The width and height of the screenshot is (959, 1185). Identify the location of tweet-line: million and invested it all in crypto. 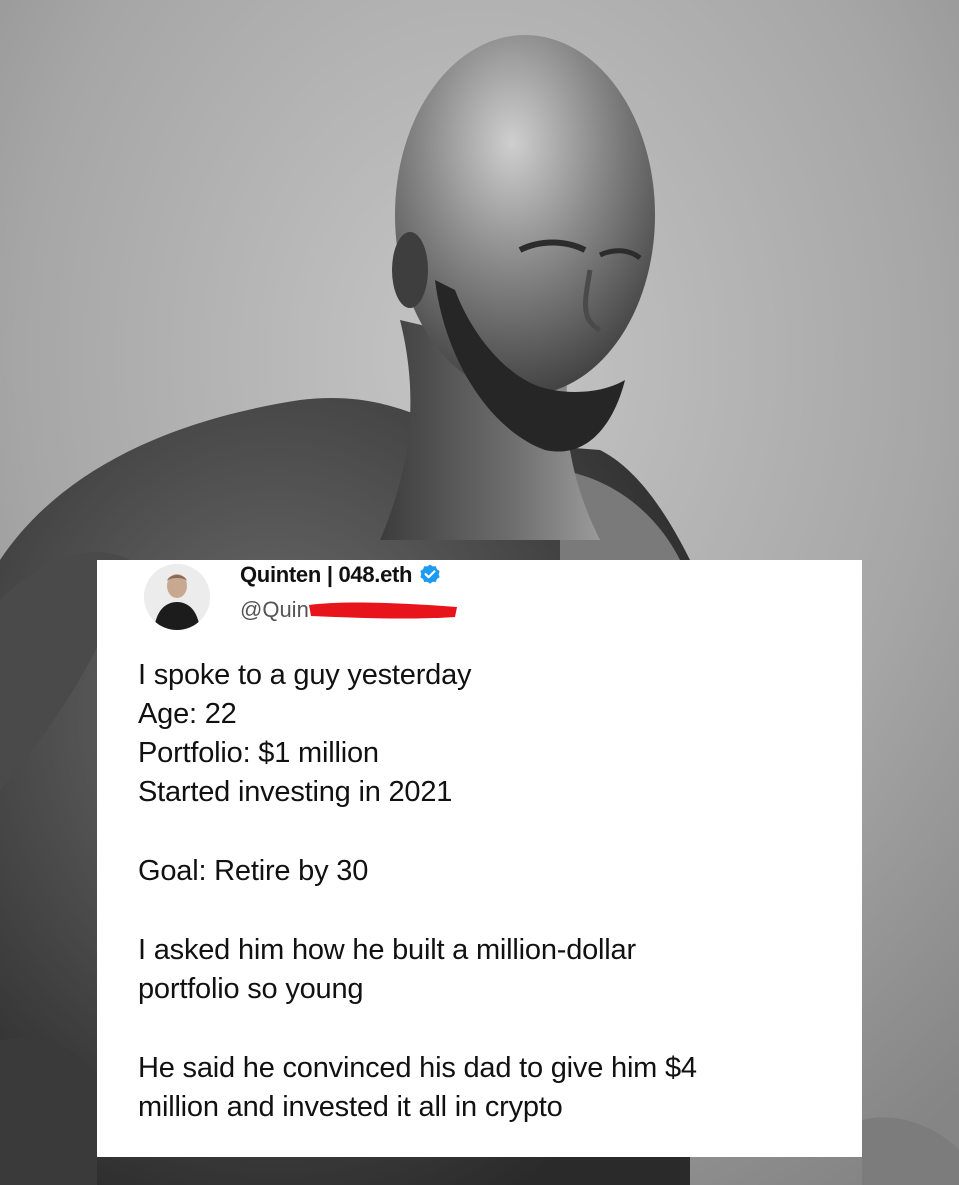
(350, 1107).